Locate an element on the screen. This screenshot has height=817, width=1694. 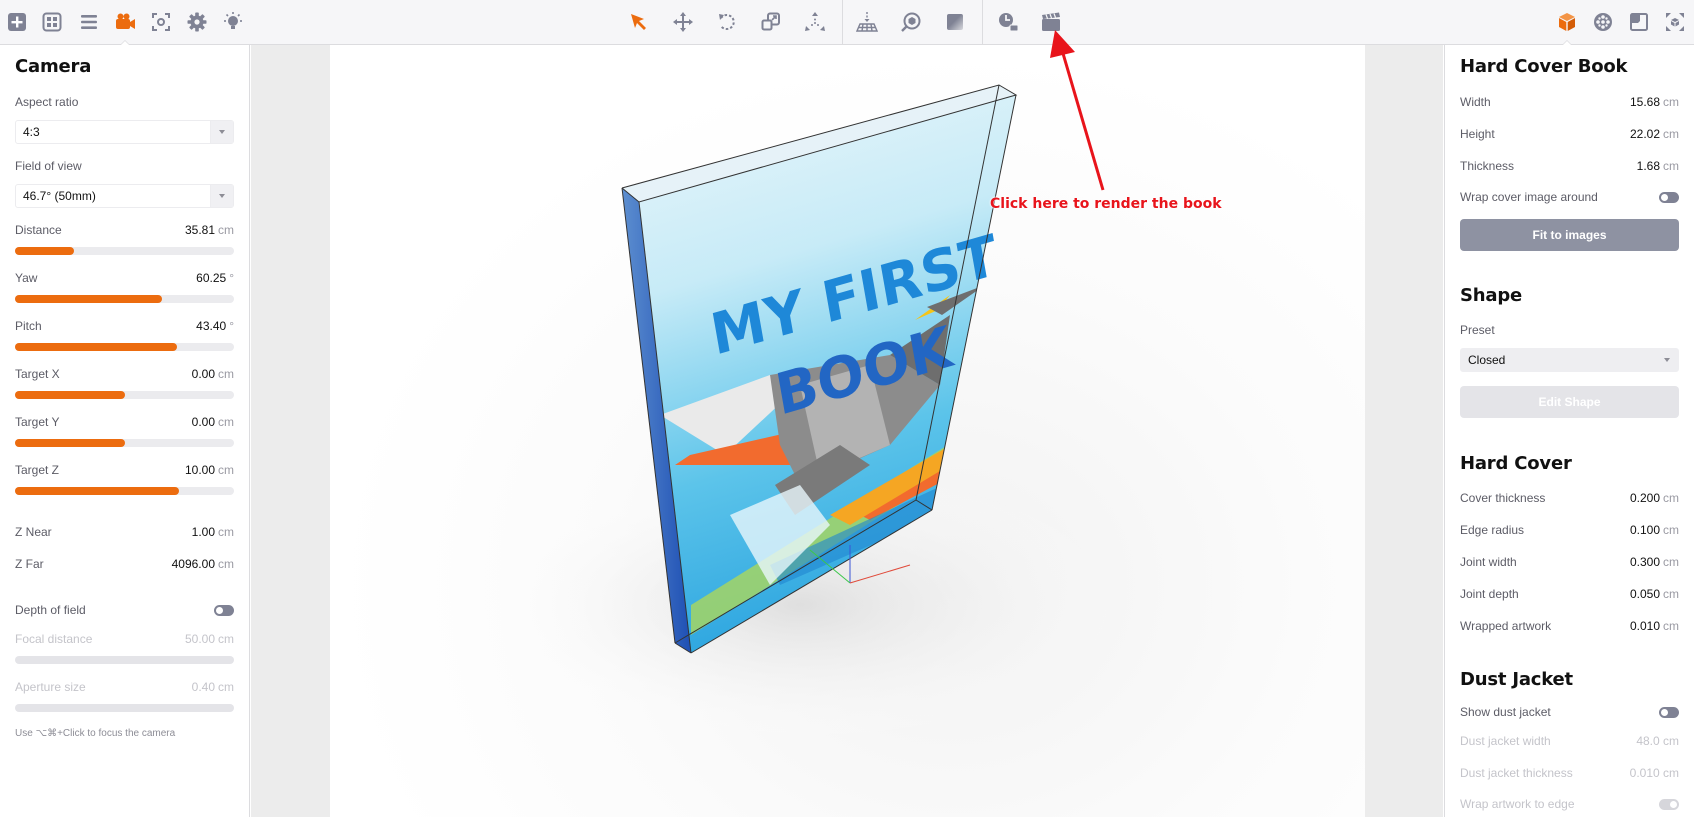
camera-button is located at coordinates (125, 22).